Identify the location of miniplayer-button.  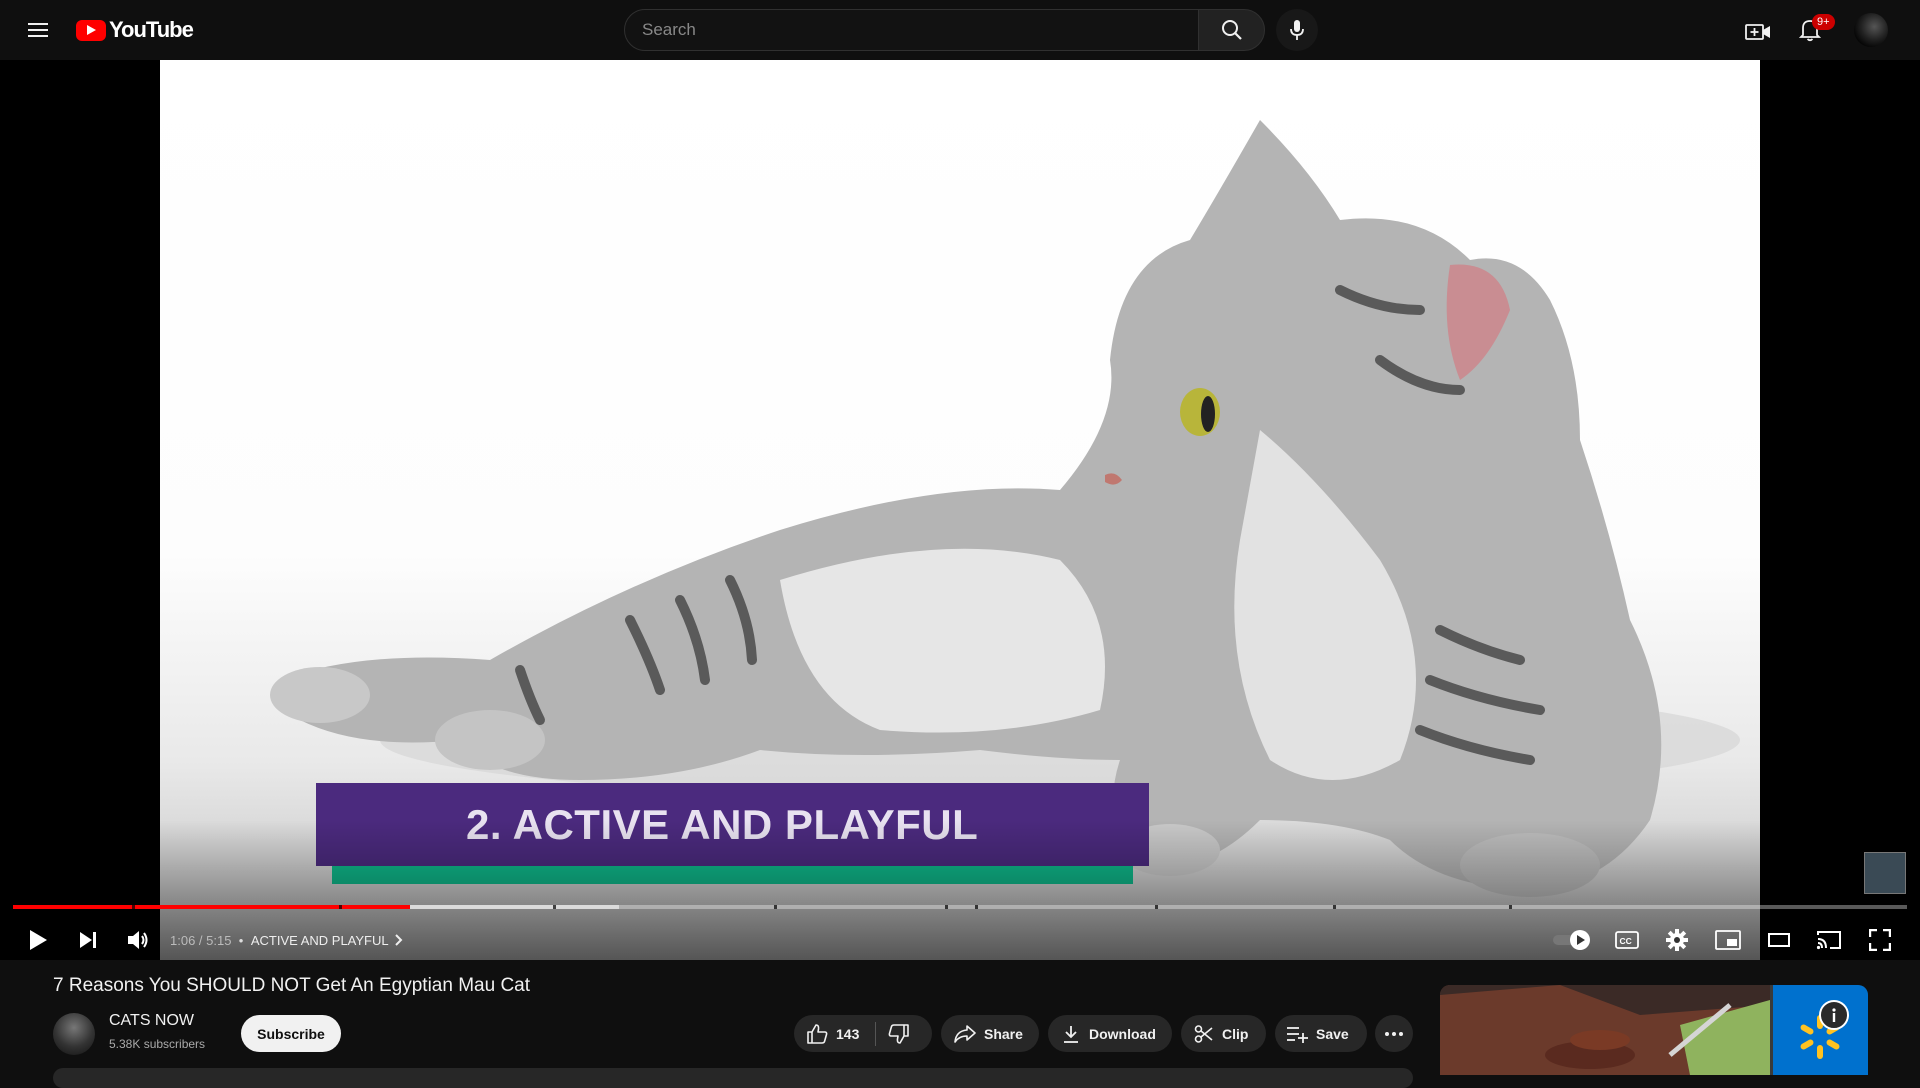
(1728, 940).